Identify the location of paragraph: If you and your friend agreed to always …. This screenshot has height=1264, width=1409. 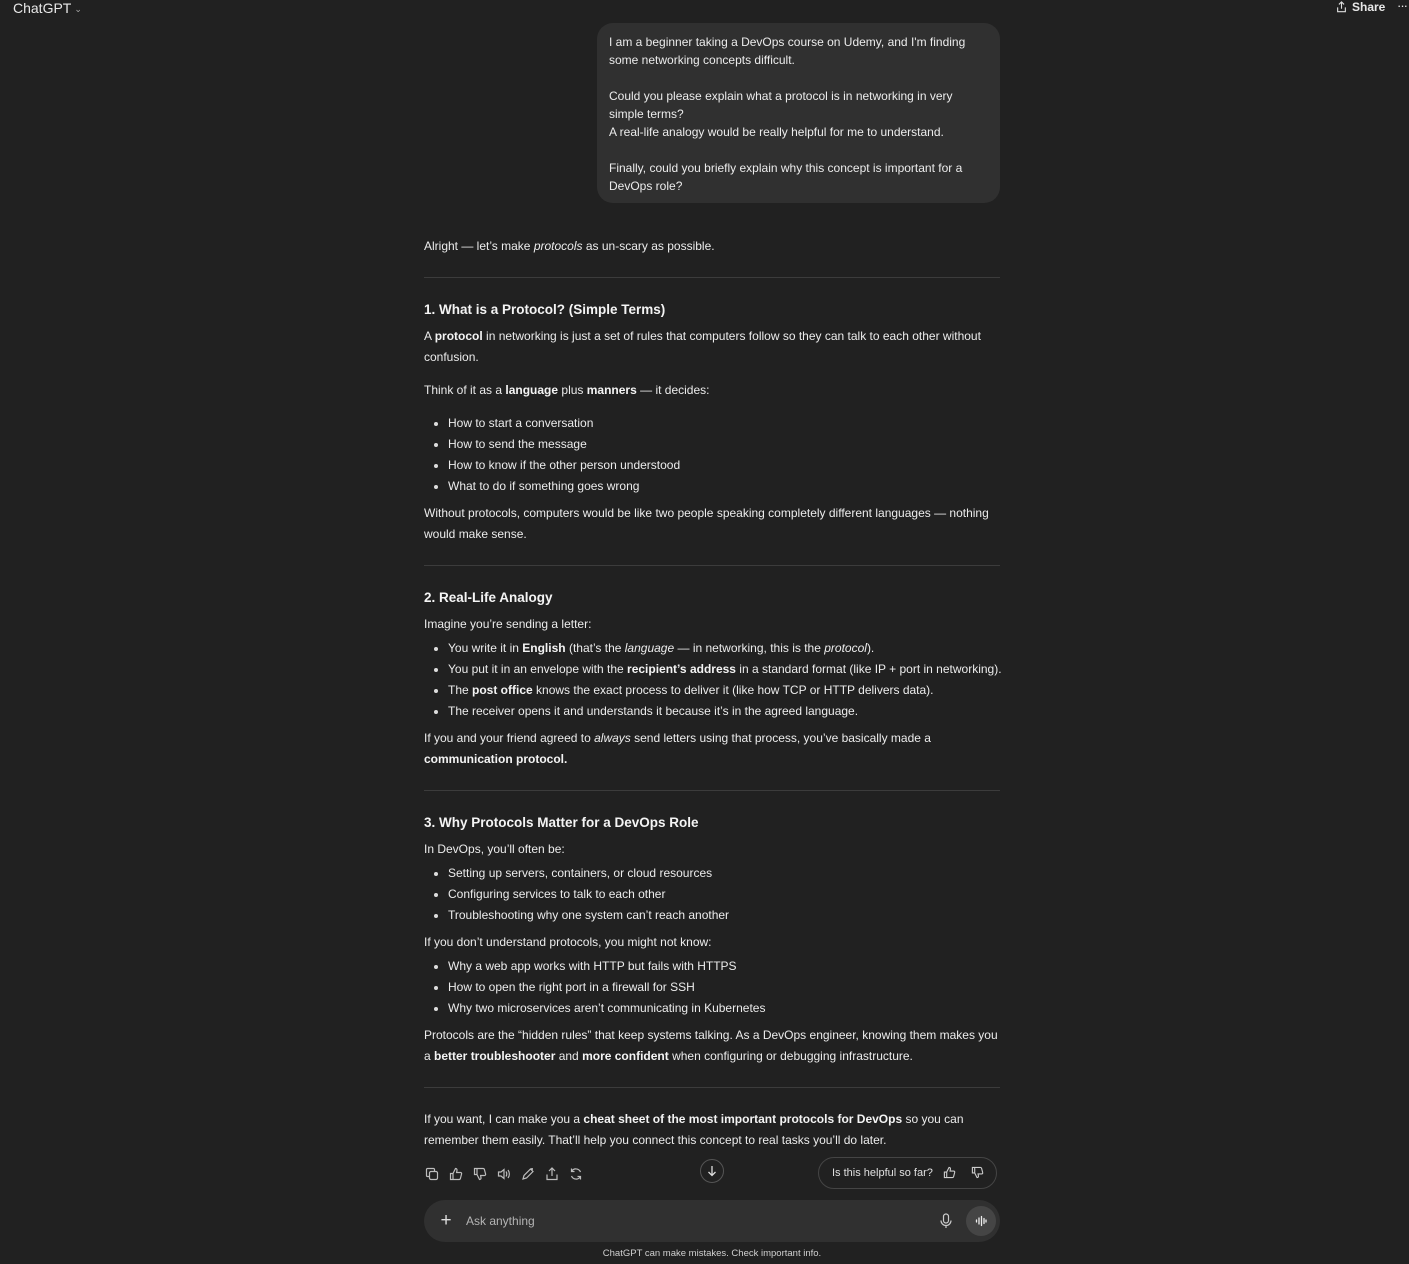
(677, 748).